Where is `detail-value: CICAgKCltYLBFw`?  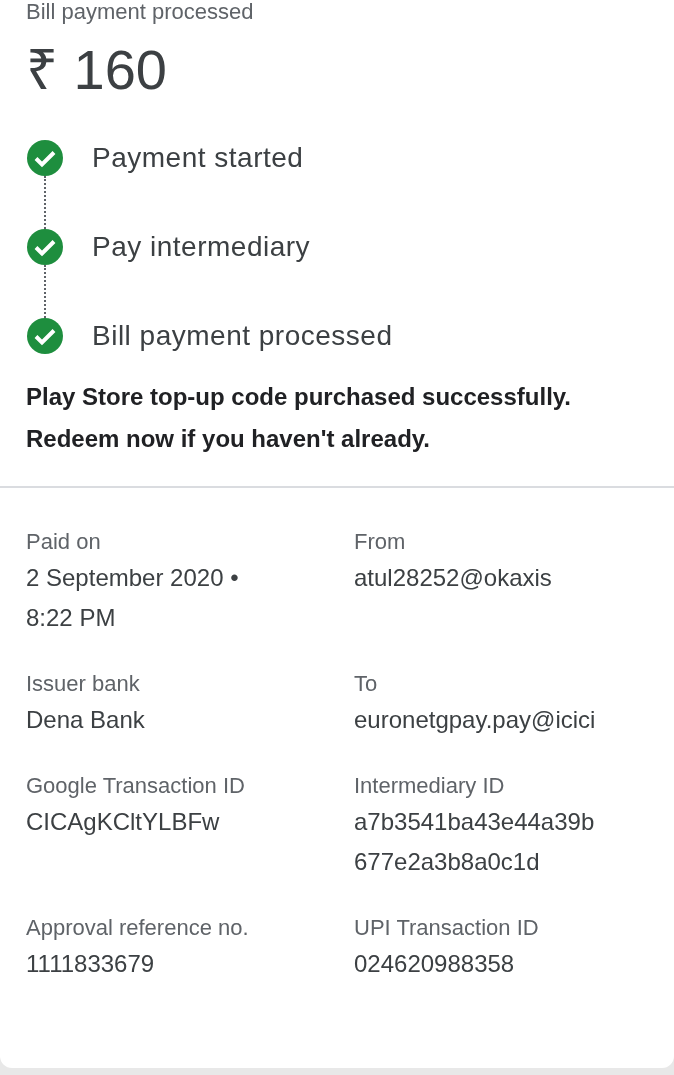 detail-value: CICAgKCltYLBFw is located at coordinates (123, 822).